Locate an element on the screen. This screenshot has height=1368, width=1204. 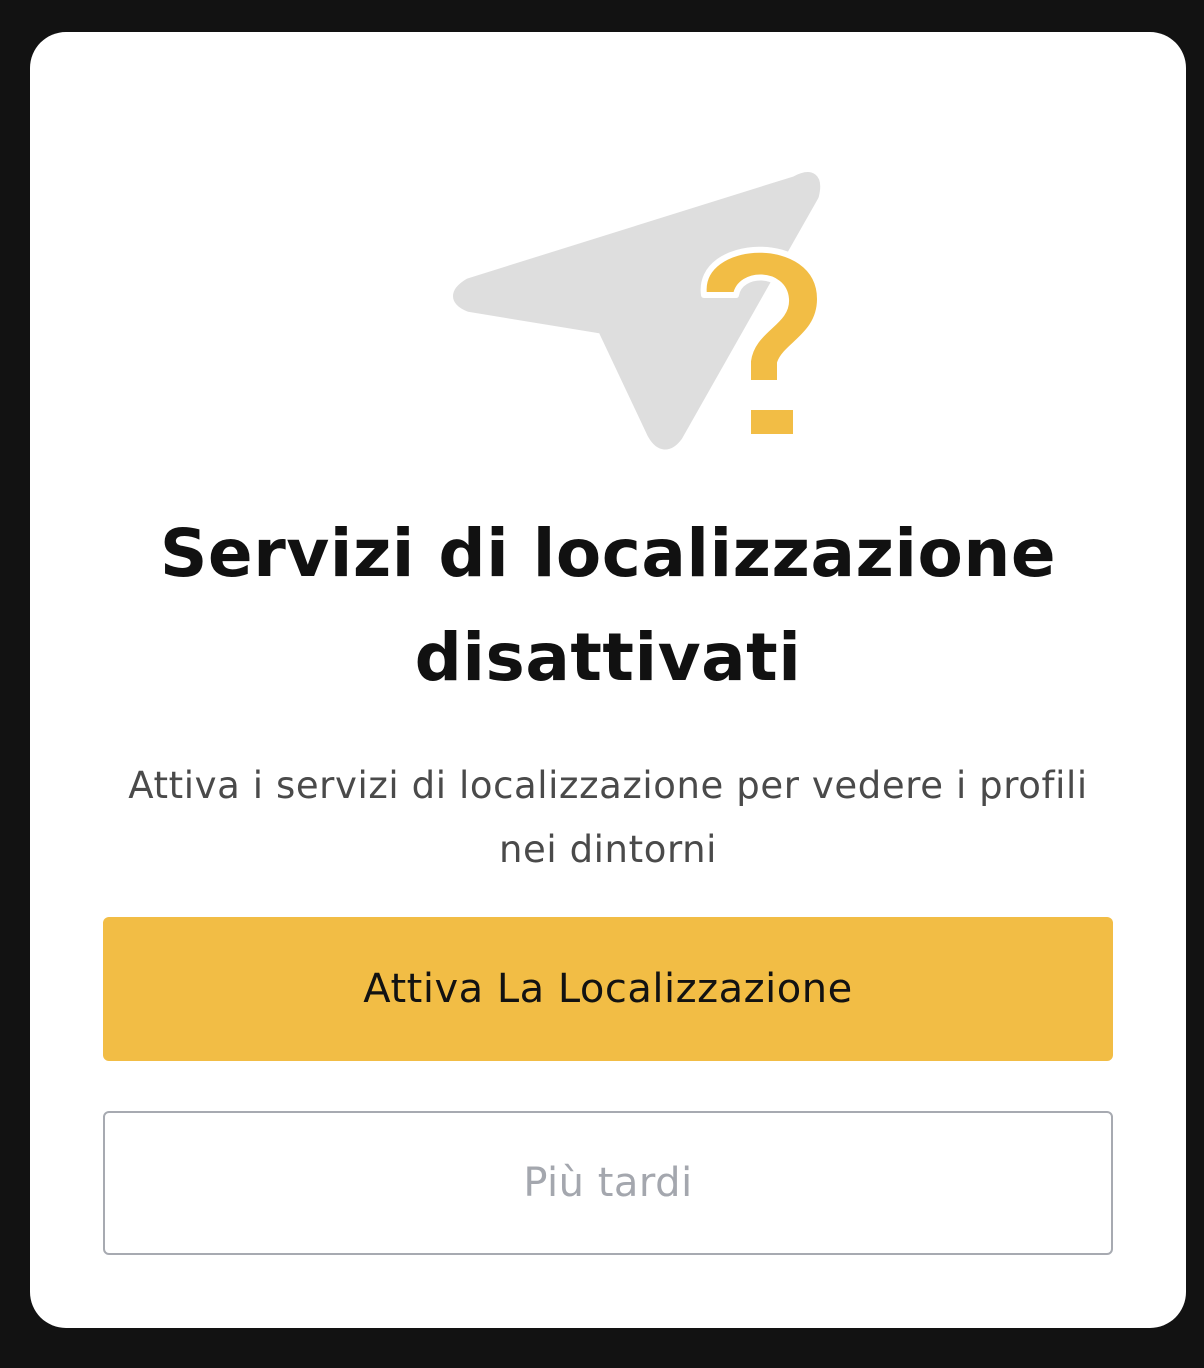
later-button: Più tardi is located at coordinates (608, 1183).